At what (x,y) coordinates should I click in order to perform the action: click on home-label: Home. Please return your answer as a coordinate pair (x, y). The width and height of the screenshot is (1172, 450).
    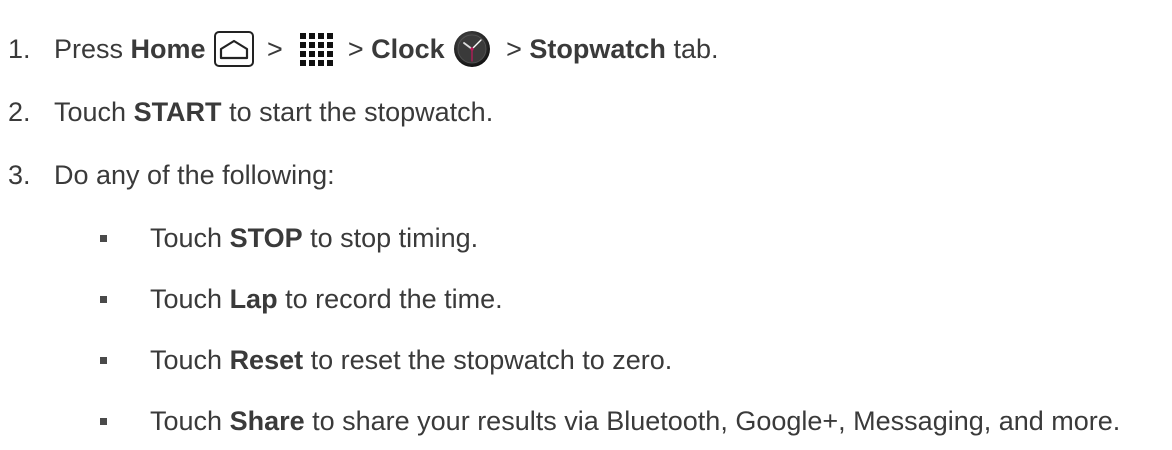
    Looking at the image, I should click on (168, 49).